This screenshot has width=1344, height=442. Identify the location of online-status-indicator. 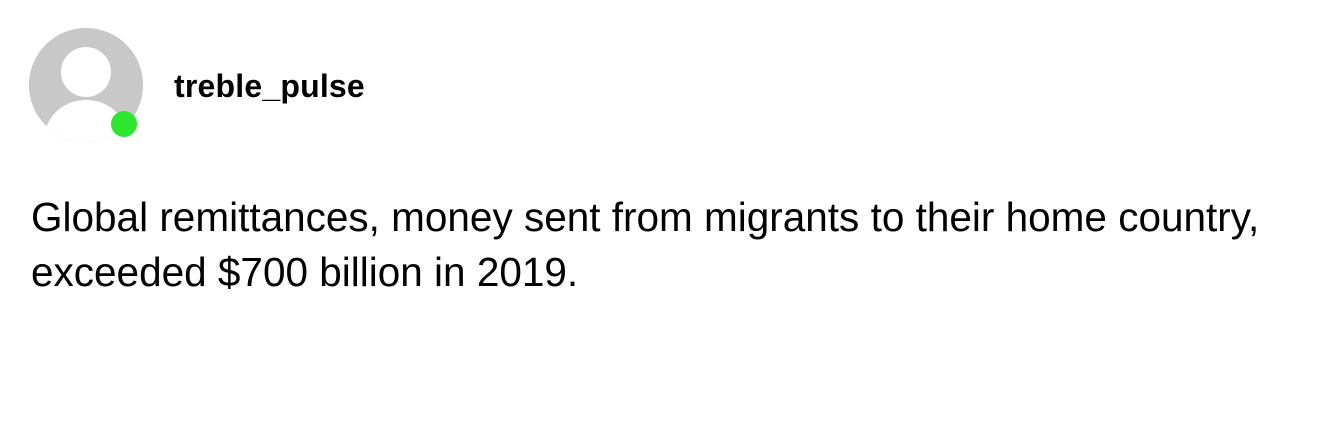
(124, 124).